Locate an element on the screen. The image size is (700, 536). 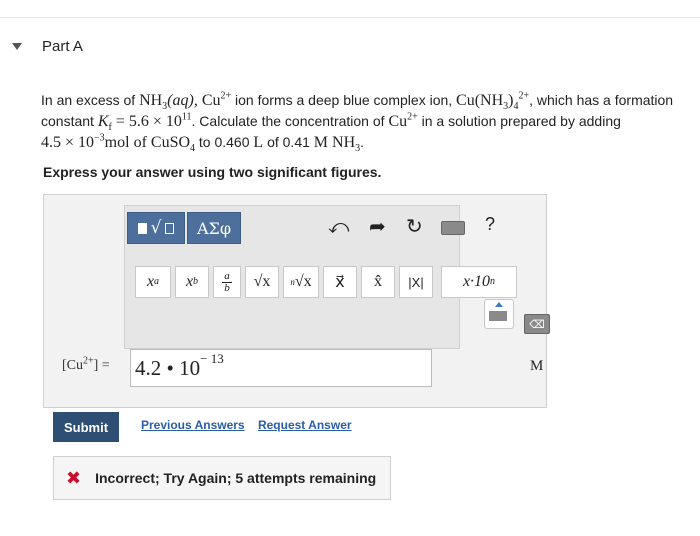
scientific-notation-button: x·10 n is located at coordinates (479, 282).